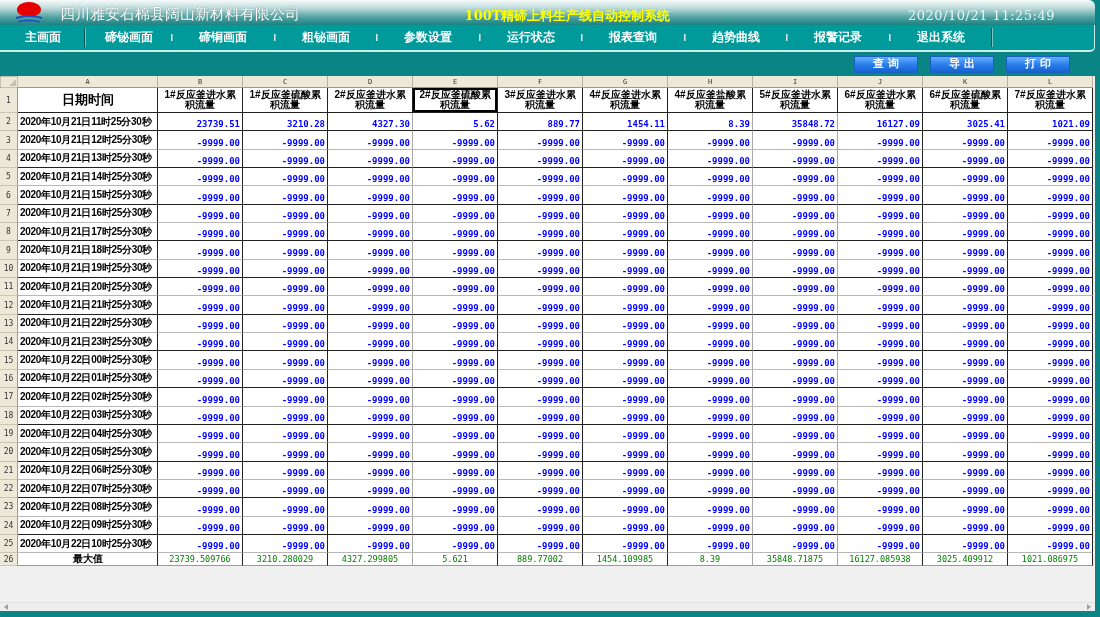  Describe the element at coordinates (530, 37) in the screenshot. I see `nav-item: 运行状态` at that location.